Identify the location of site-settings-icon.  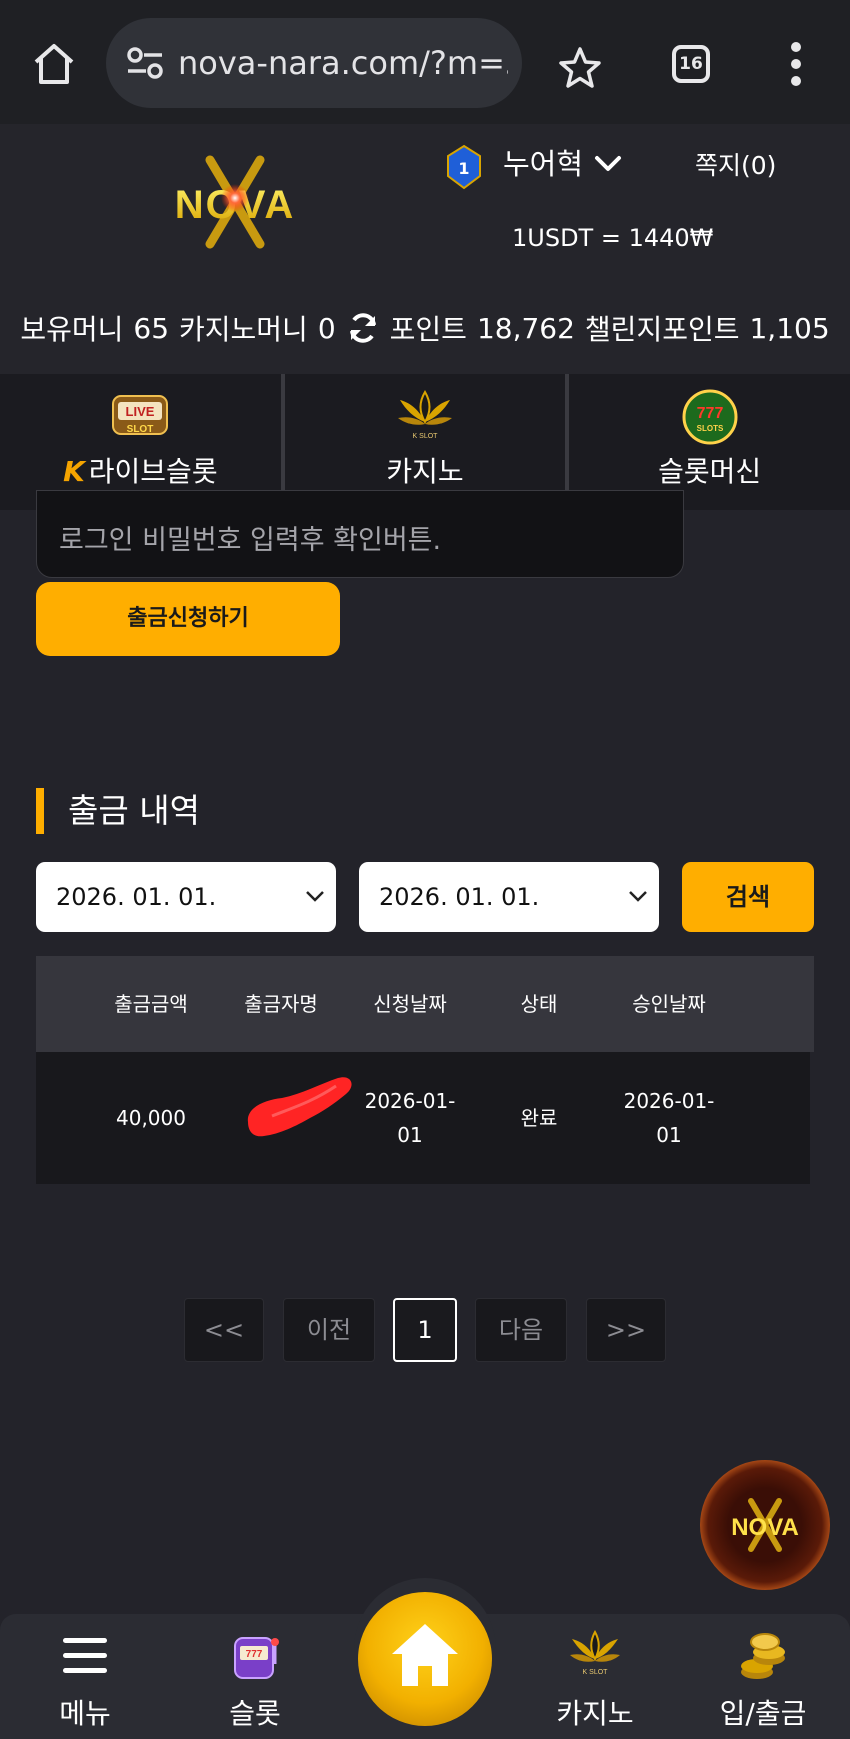
(145, 63).